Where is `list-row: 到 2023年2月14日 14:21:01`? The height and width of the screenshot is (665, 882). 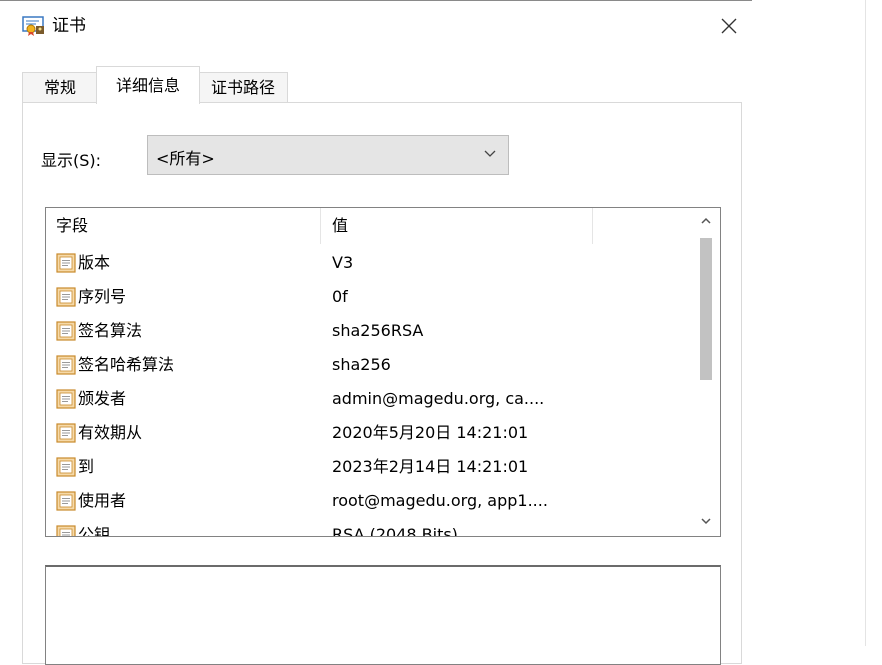 list-row: 到 2023年2月14日 14:21:01 is located at coordinates (369, 467).